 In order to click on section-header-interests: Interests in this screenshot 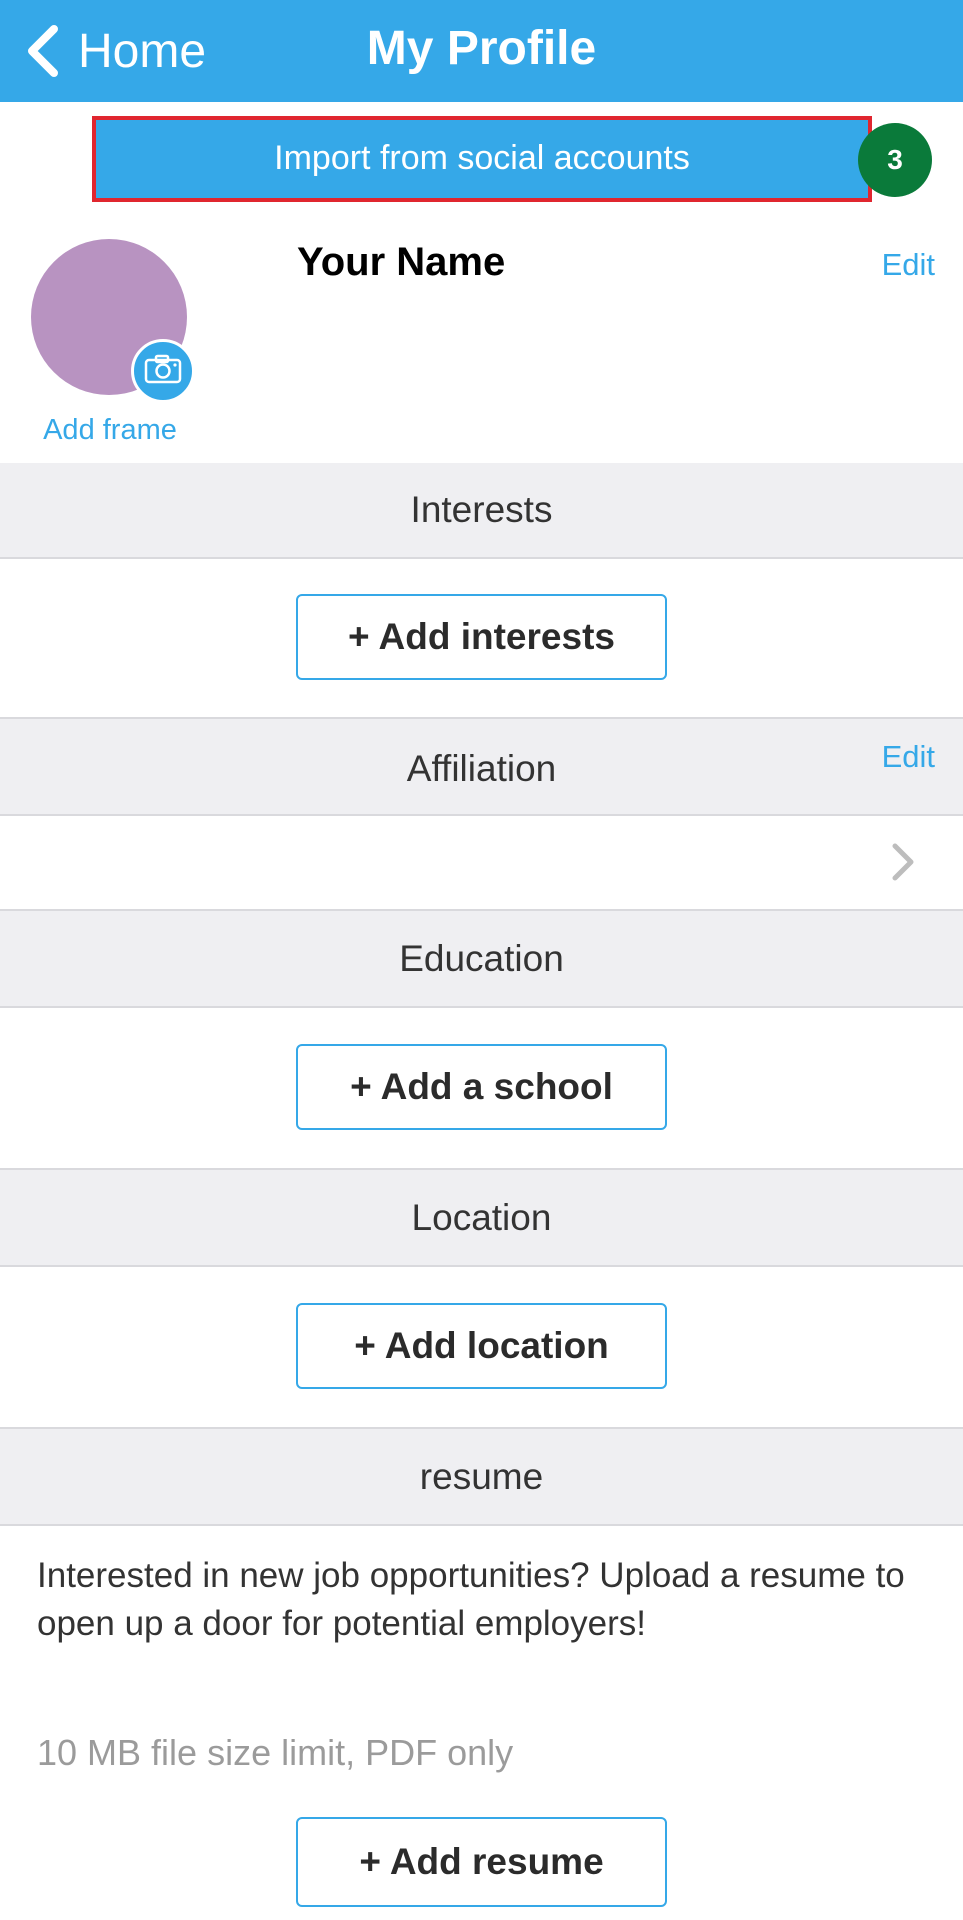, I will do `click(481, 511)`.